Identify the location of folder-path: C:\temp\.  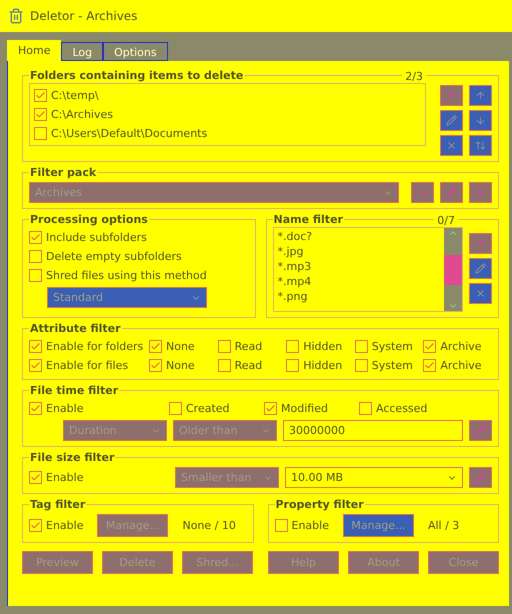
(75, 95).